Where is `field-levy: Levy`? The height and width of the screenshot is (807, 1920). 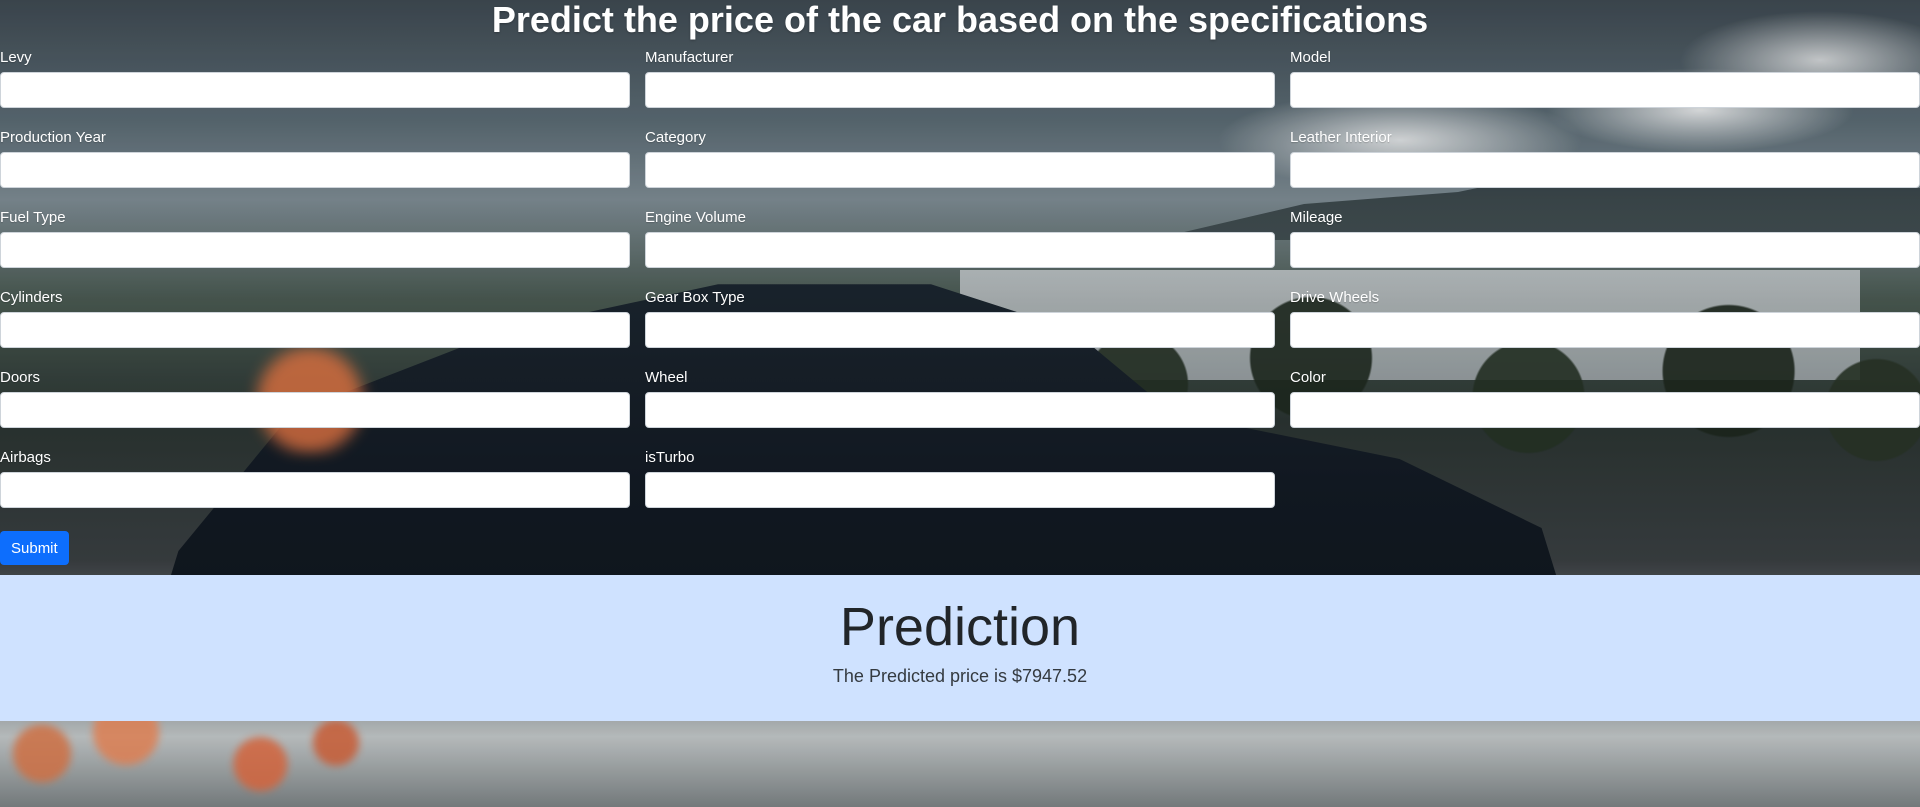 field-levy: Levy is located at coordinates (315, 87).